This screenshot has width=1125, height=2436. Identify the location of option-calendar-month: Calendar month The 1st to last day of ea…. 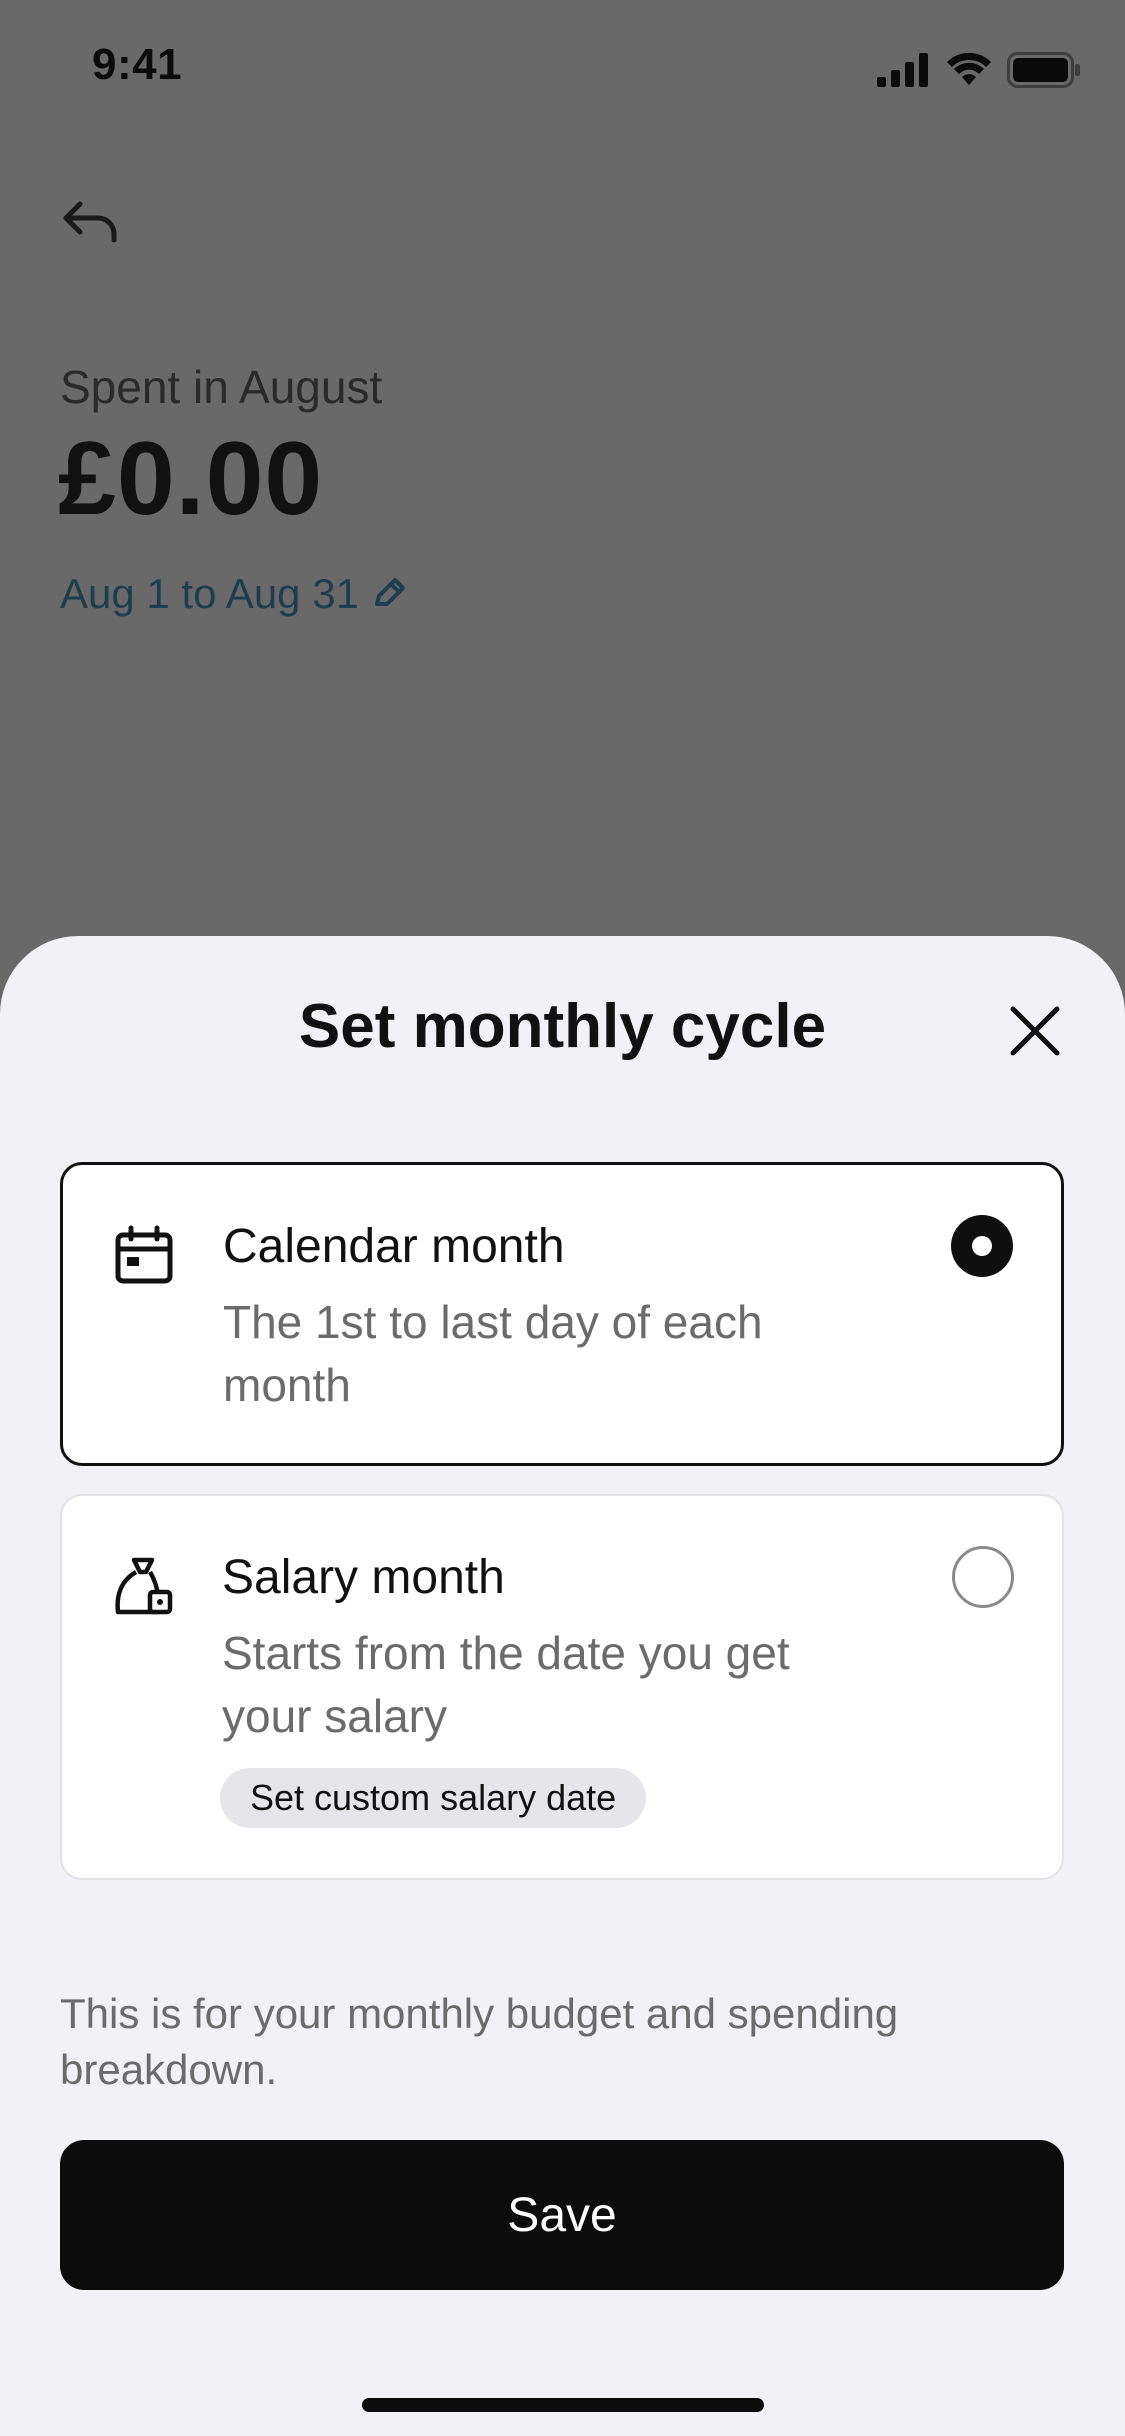
(562, 1314).